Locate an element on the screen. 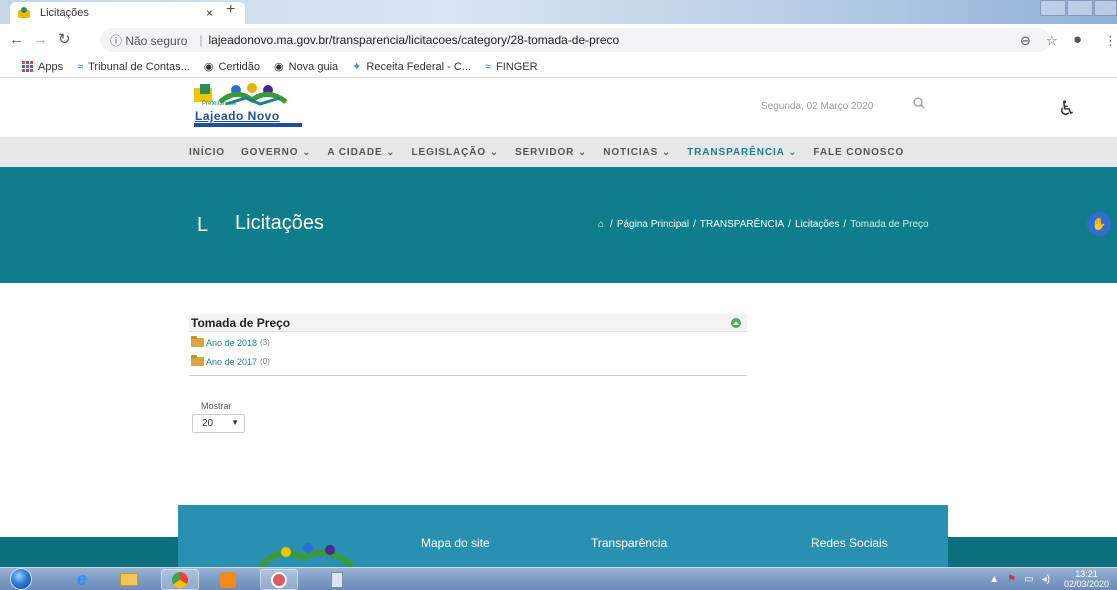 The image size is (1117, 590). tab-title: Licitações is located at coordinates (64, 13).